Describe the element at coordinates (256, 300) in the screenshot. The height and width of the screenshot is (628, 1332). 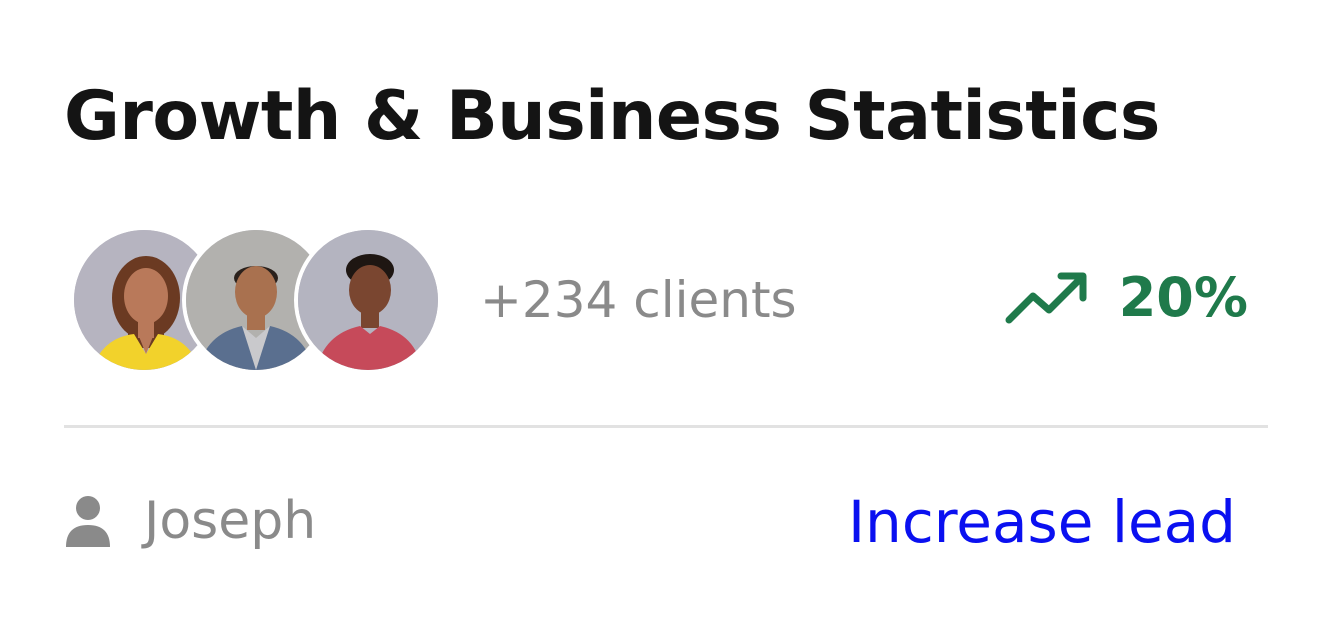
I see `client-avatar-group` at that location.